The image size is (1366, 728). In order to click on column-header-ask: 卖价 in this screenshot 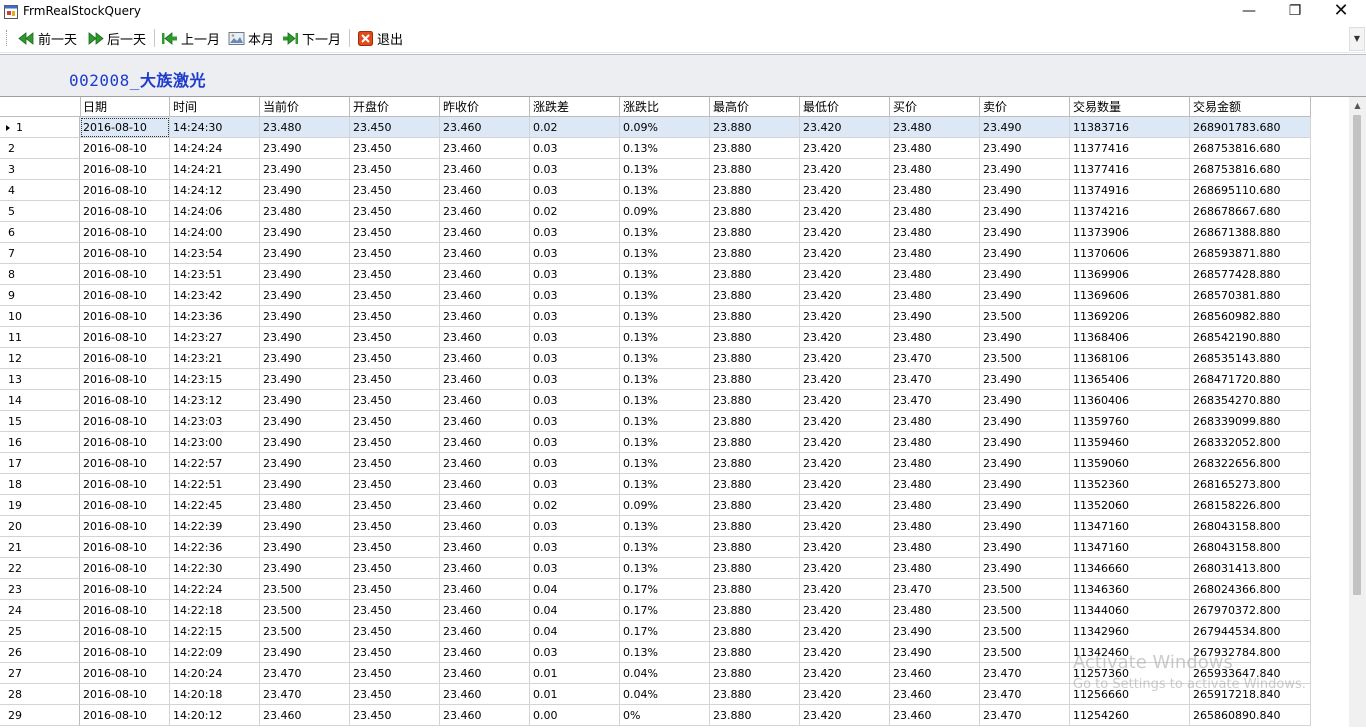, I will do `click(1025, 107)`.